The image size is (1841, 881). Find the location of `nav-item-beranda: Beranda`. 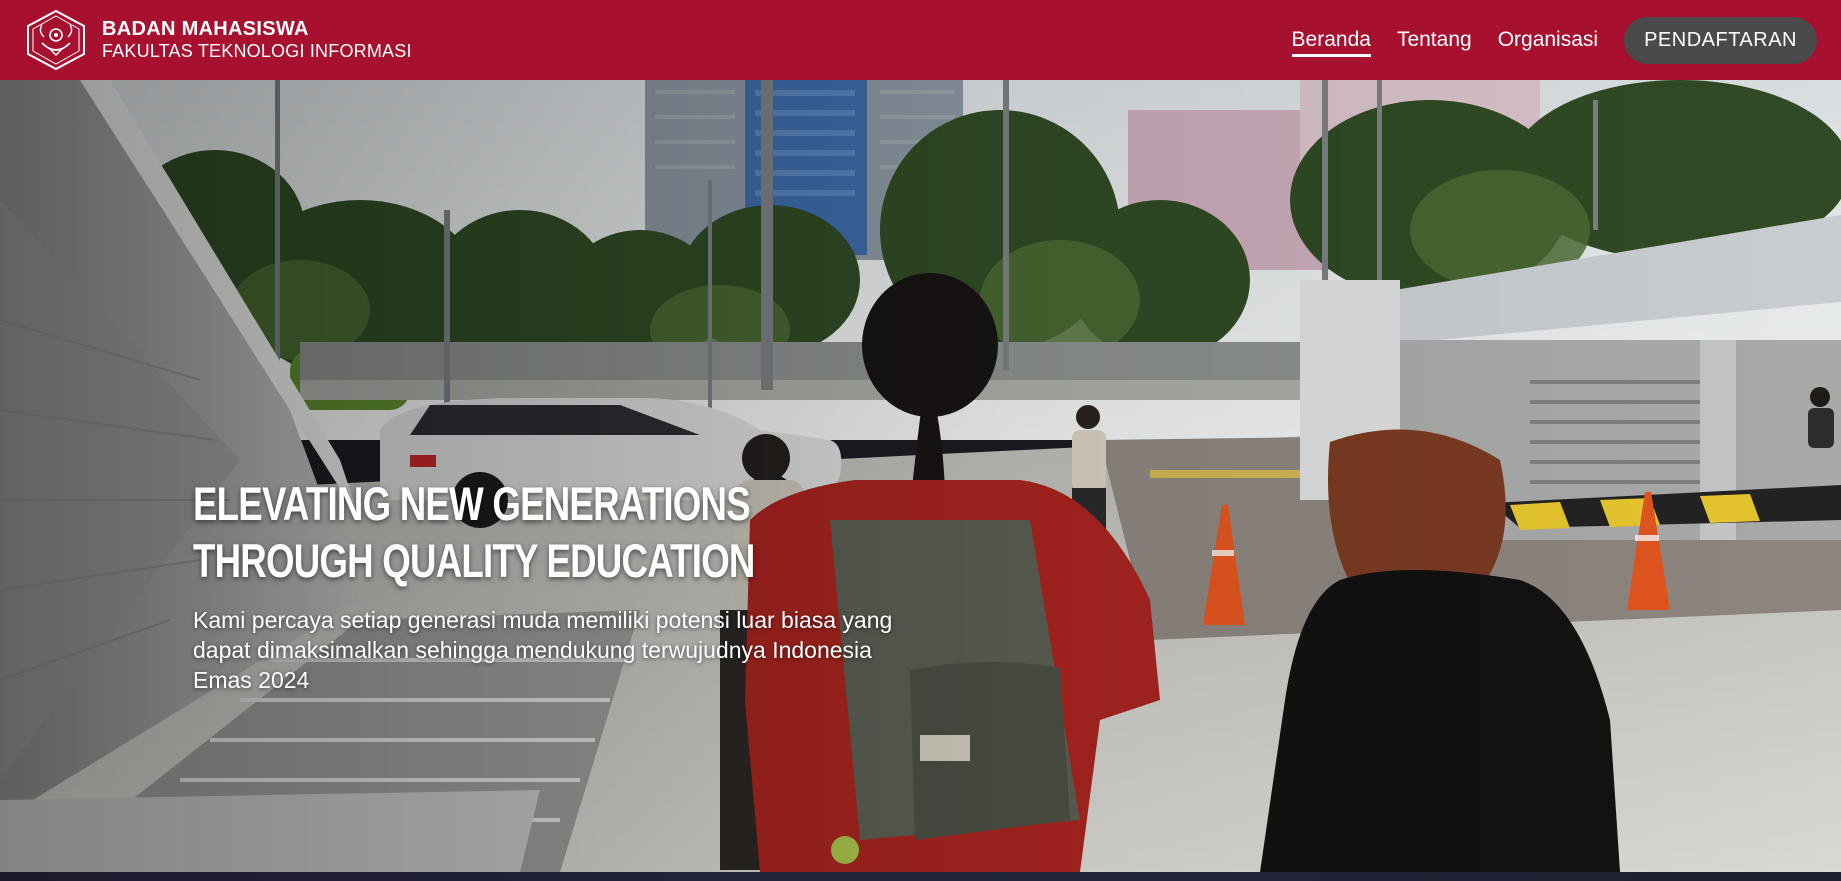

nav-item-beranda: Beranda is located at coordinates (1331, 40).